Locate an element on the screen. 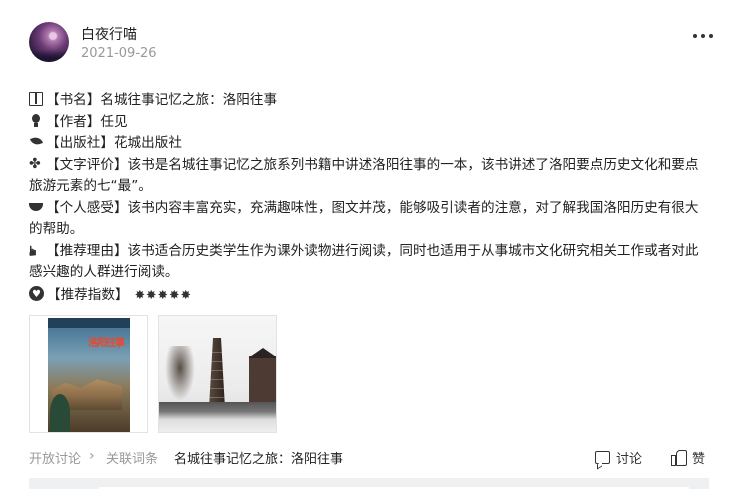  pointing-hand-icon is located at coordinates (36, 250).